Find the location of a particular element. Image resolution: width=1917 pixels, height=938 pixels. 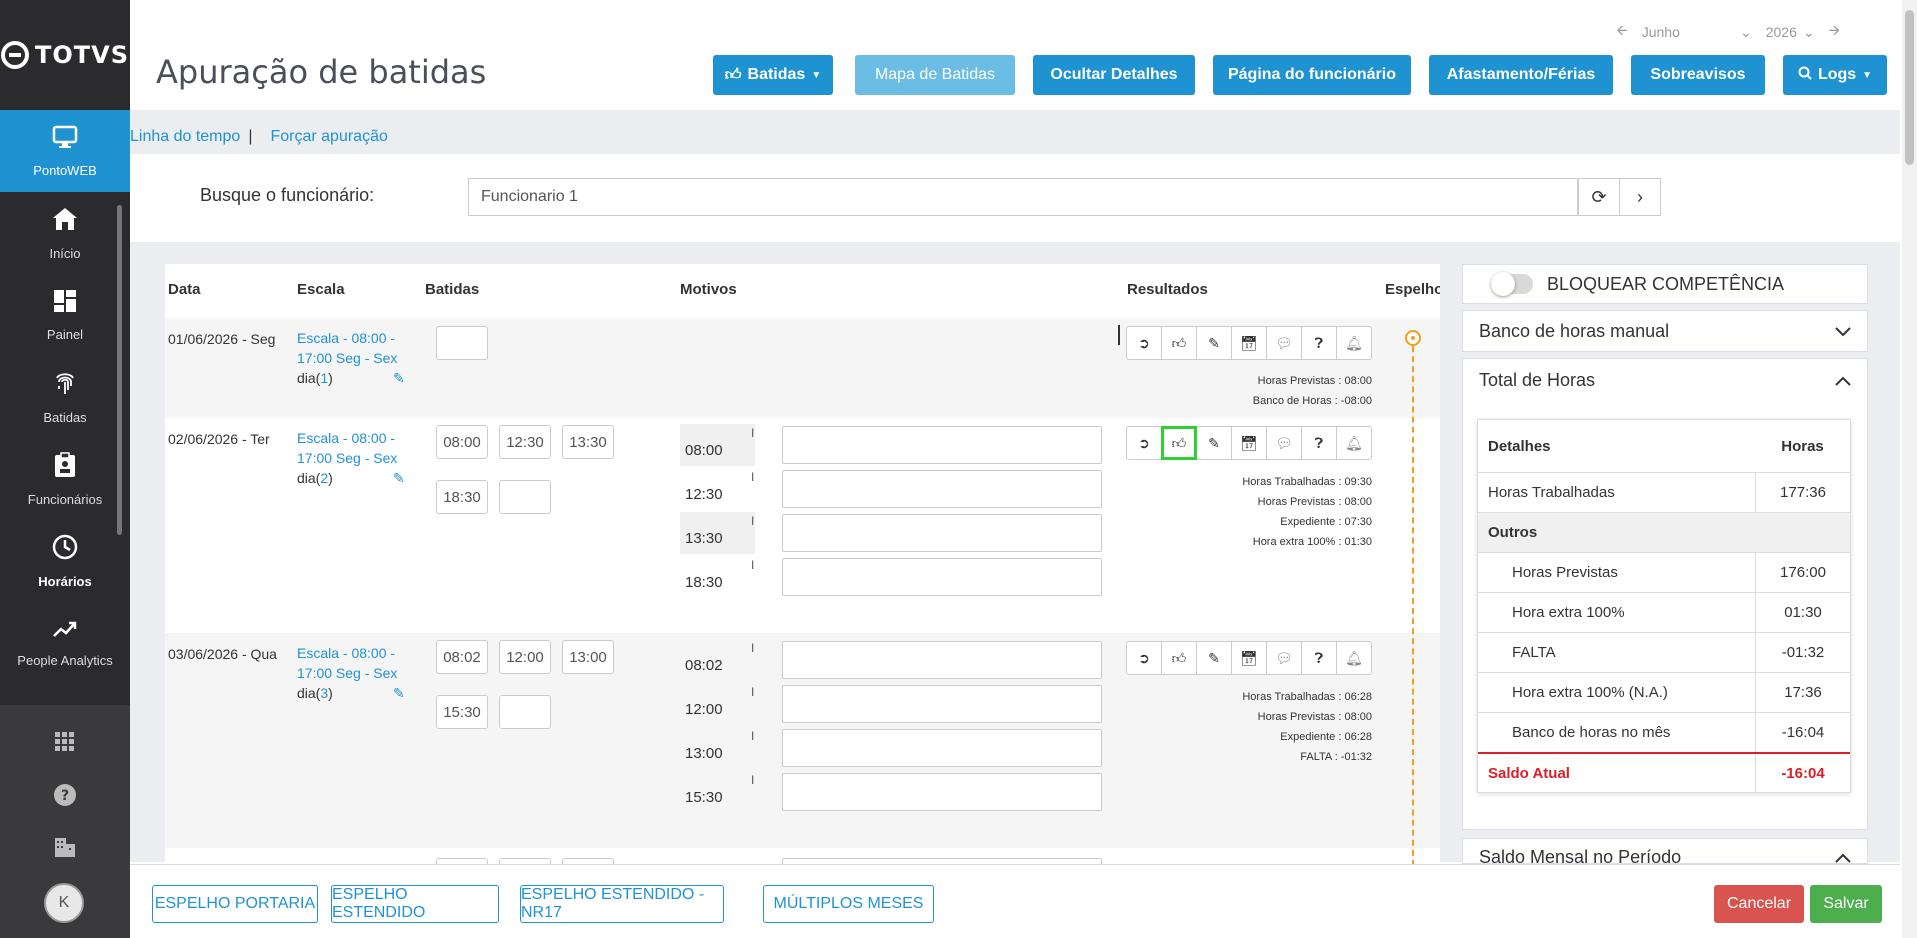

page-scrollbar is located at coordinates (1909, 469).